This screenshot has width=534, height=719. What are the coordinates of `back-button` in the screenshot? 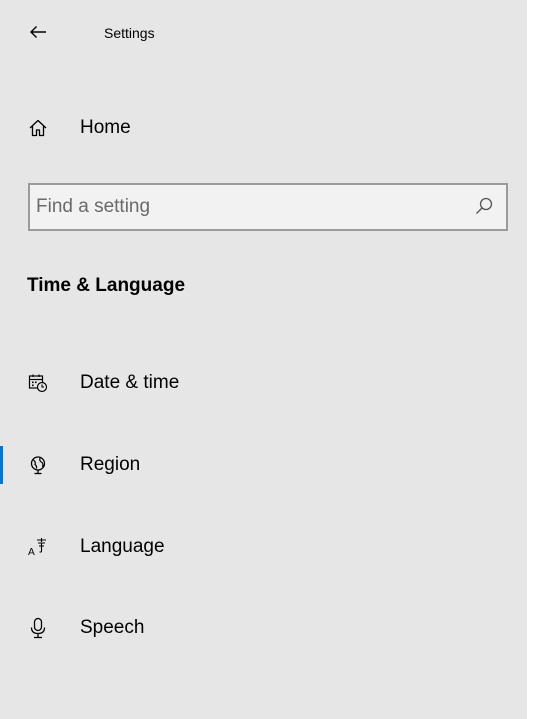 It's located at (38, 32).